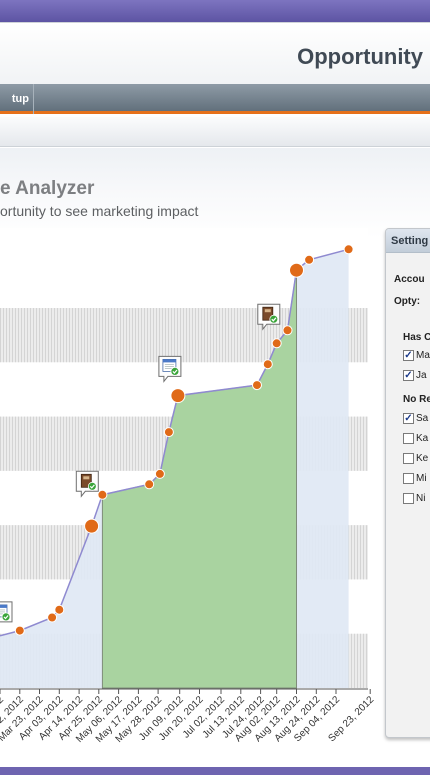  I want to click on browser-top-strip, so click(215, 11).